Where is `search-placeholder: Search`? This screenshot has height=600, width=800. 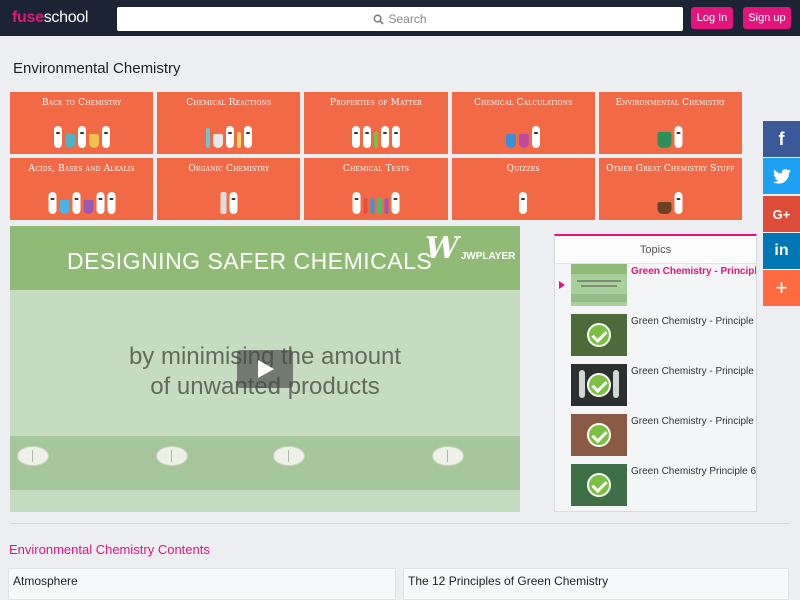 search-placeholder: Search is located at coordinates (407, 19).